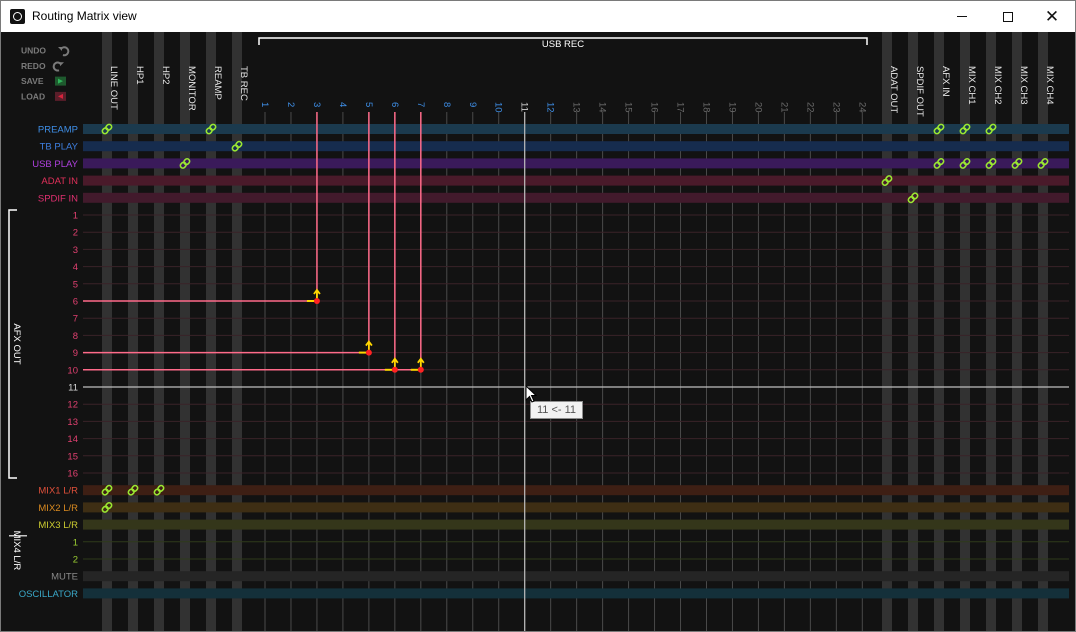 Image resolution: width=1076 pixels, height=632 pixels. What do you see at coordinates (680, 107) in the screenshot?
I see `usb-rec-column-number-17: 17` at bounding box center [680, 107].